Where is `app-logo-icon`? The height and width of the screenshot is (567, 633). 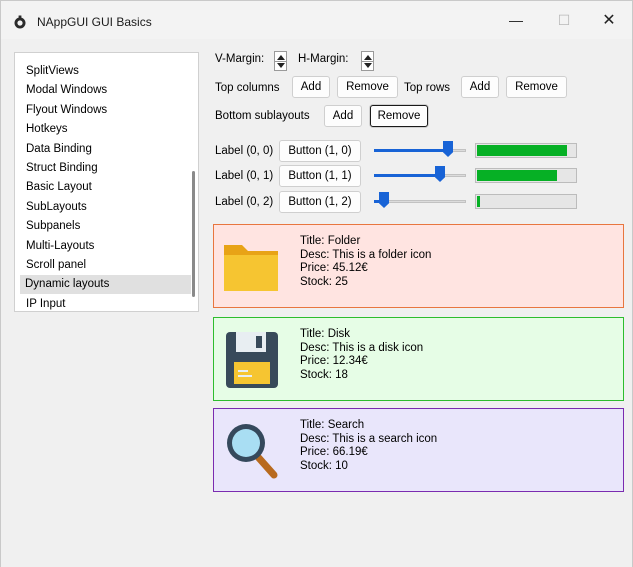
app-logo-icon is located at coordinates (20, 22).